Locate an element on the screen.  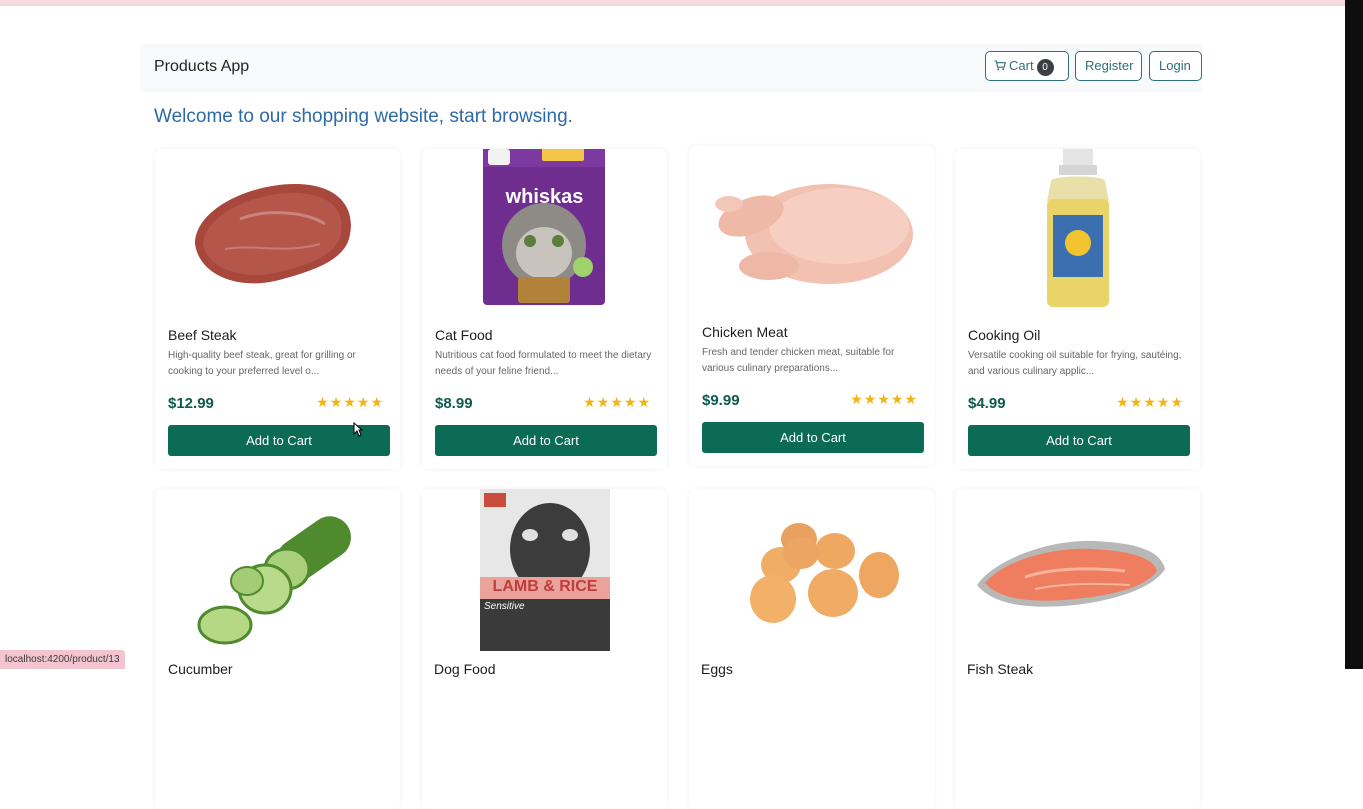
product-card-fish-steak is located at coordinates (1077, 649).